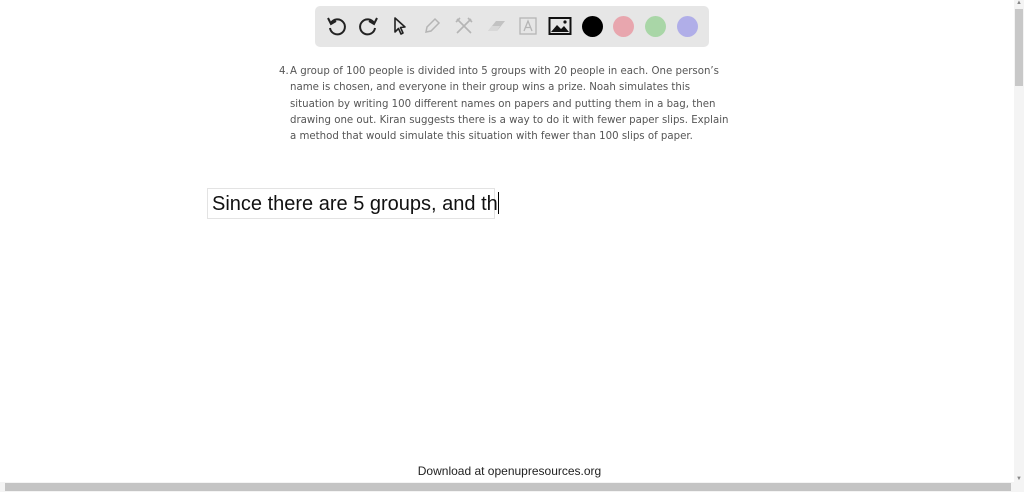  Describe the element at coordinates (509, 471) in the screenshot. I see `footer-credit: Download at openupresources.org` at that location.